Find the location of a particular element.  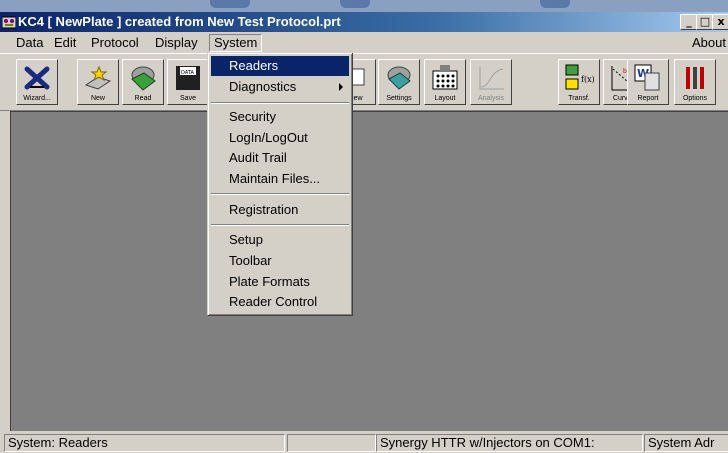

window-controls: _ □ x is located at coordinates (704, 22).